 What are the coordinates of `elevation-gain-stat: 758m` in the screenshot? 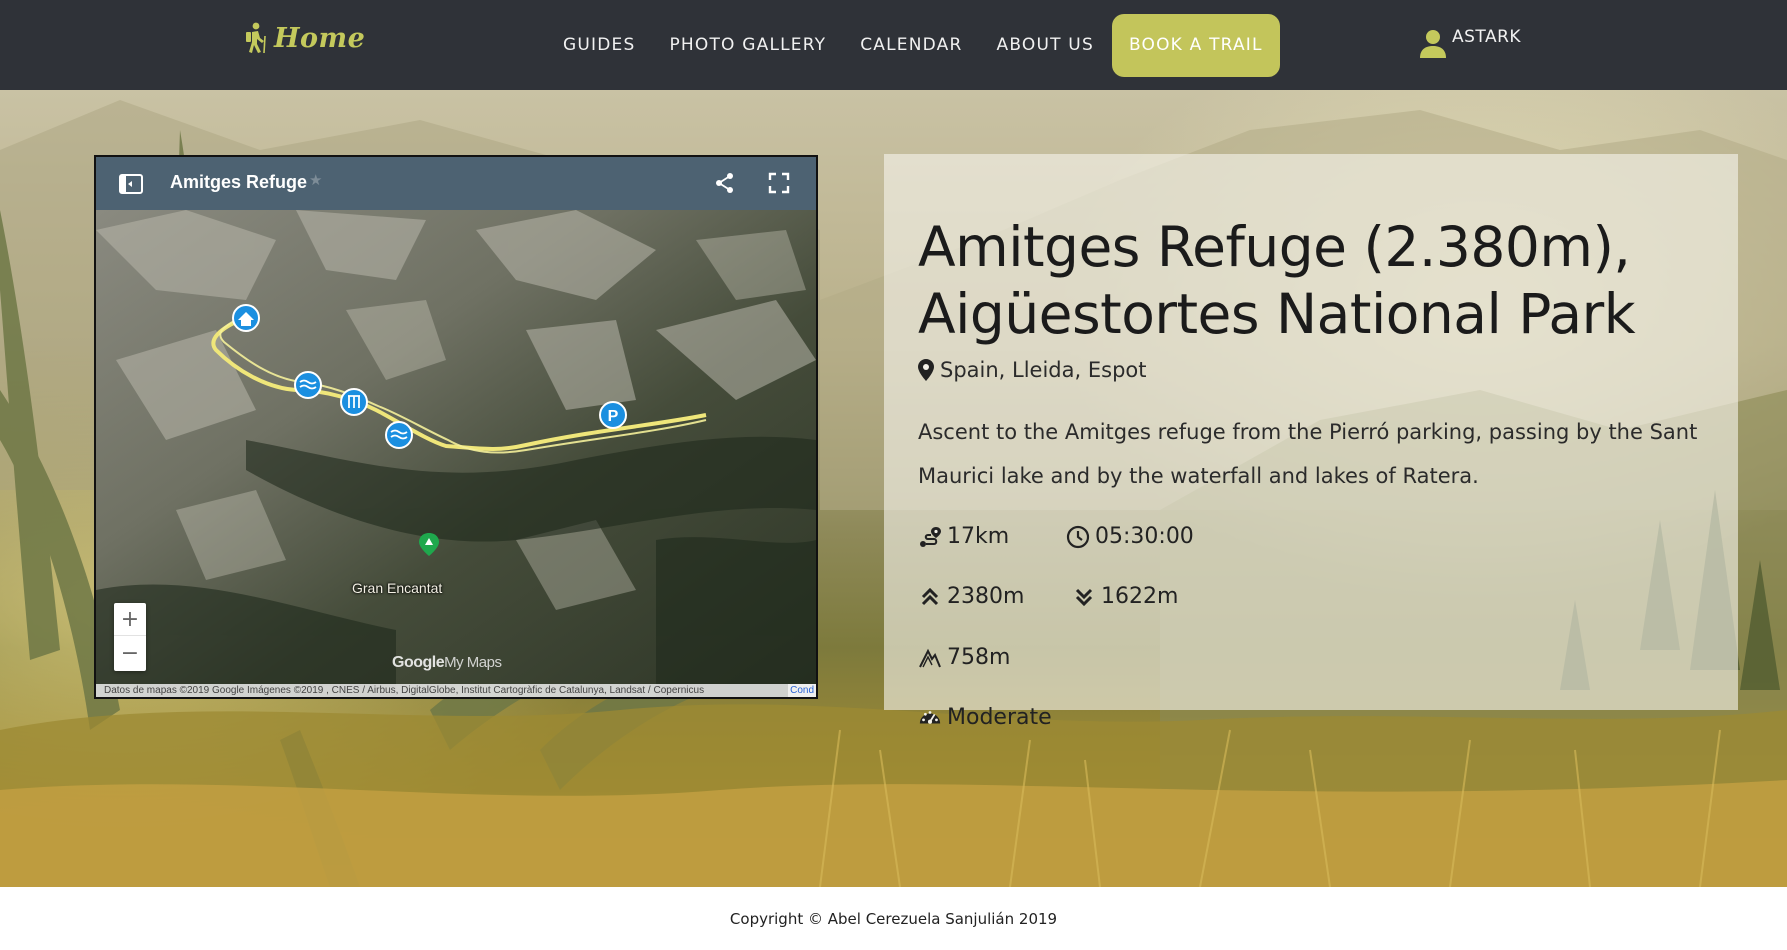 It's located at (964, 657).